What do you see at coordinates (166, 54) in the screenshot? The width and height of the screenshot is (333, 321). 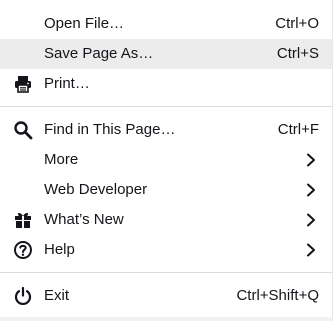 I see `menu-item-save-page-as: Save Page As… Ctrl+S` at bounding box center [166, 54].